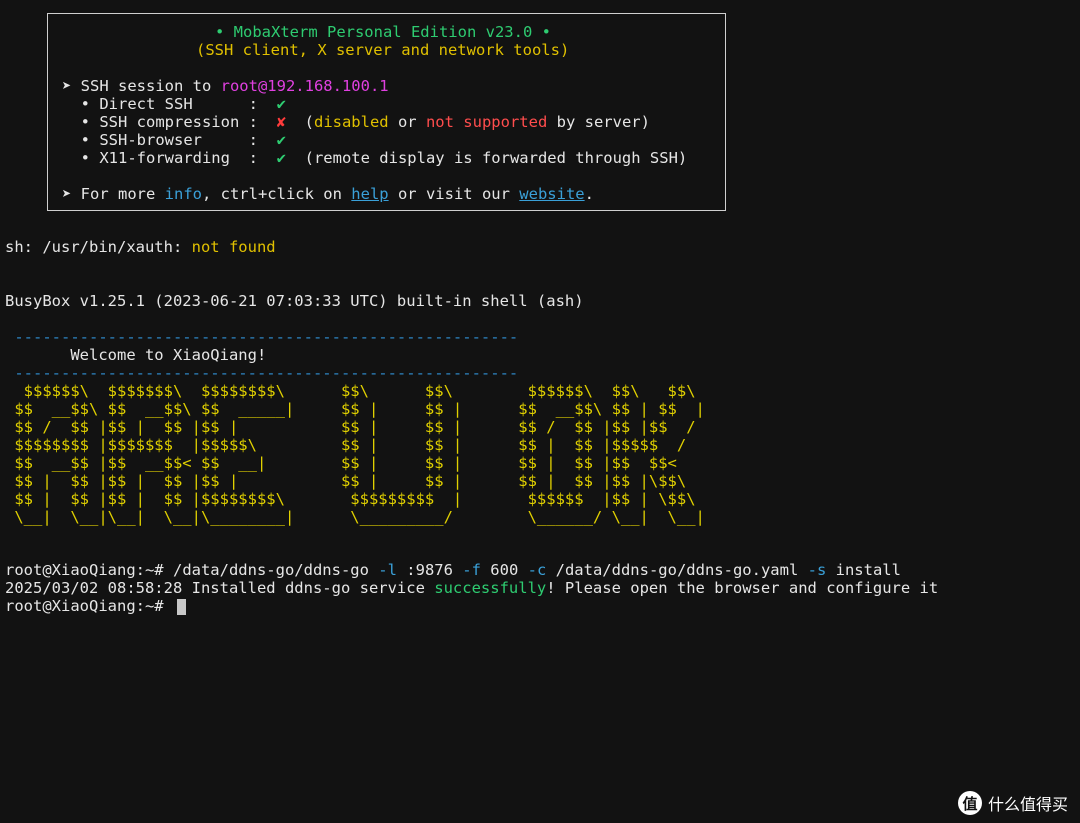 This screenshot has height=823, width=1080. I want to click on info-link: info, so click(183, 194).